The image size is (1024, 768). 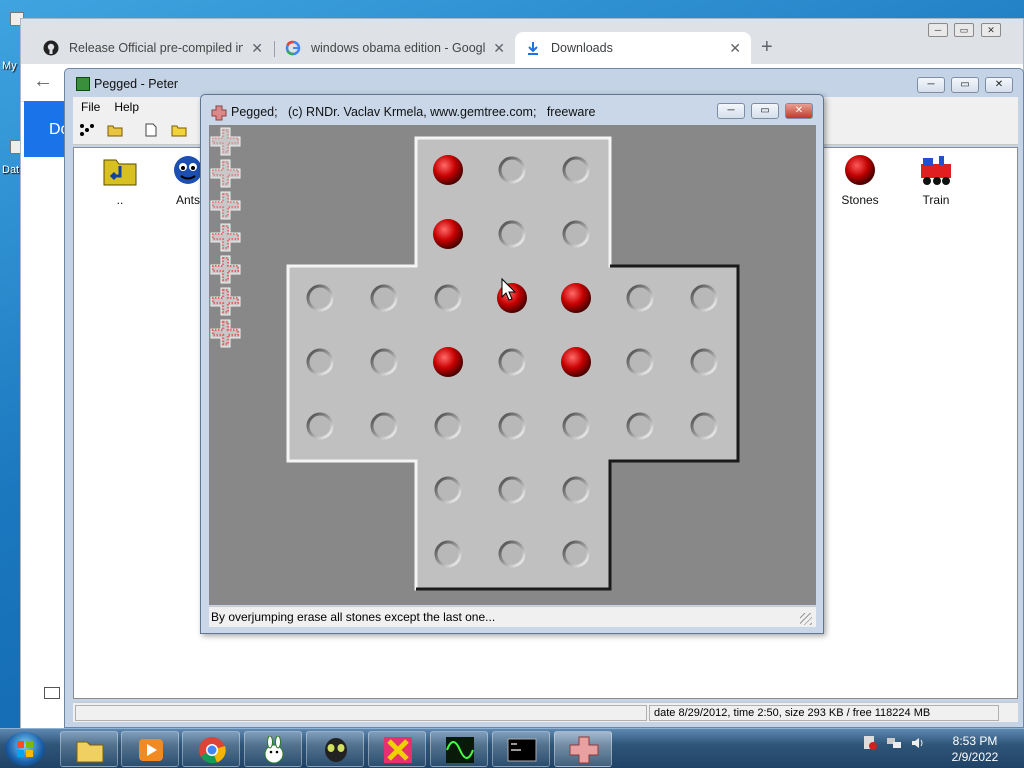 What do you see at coordinates (293, 48) in the screenshot?
I see `google-icon` at bounding box center [293, 48].